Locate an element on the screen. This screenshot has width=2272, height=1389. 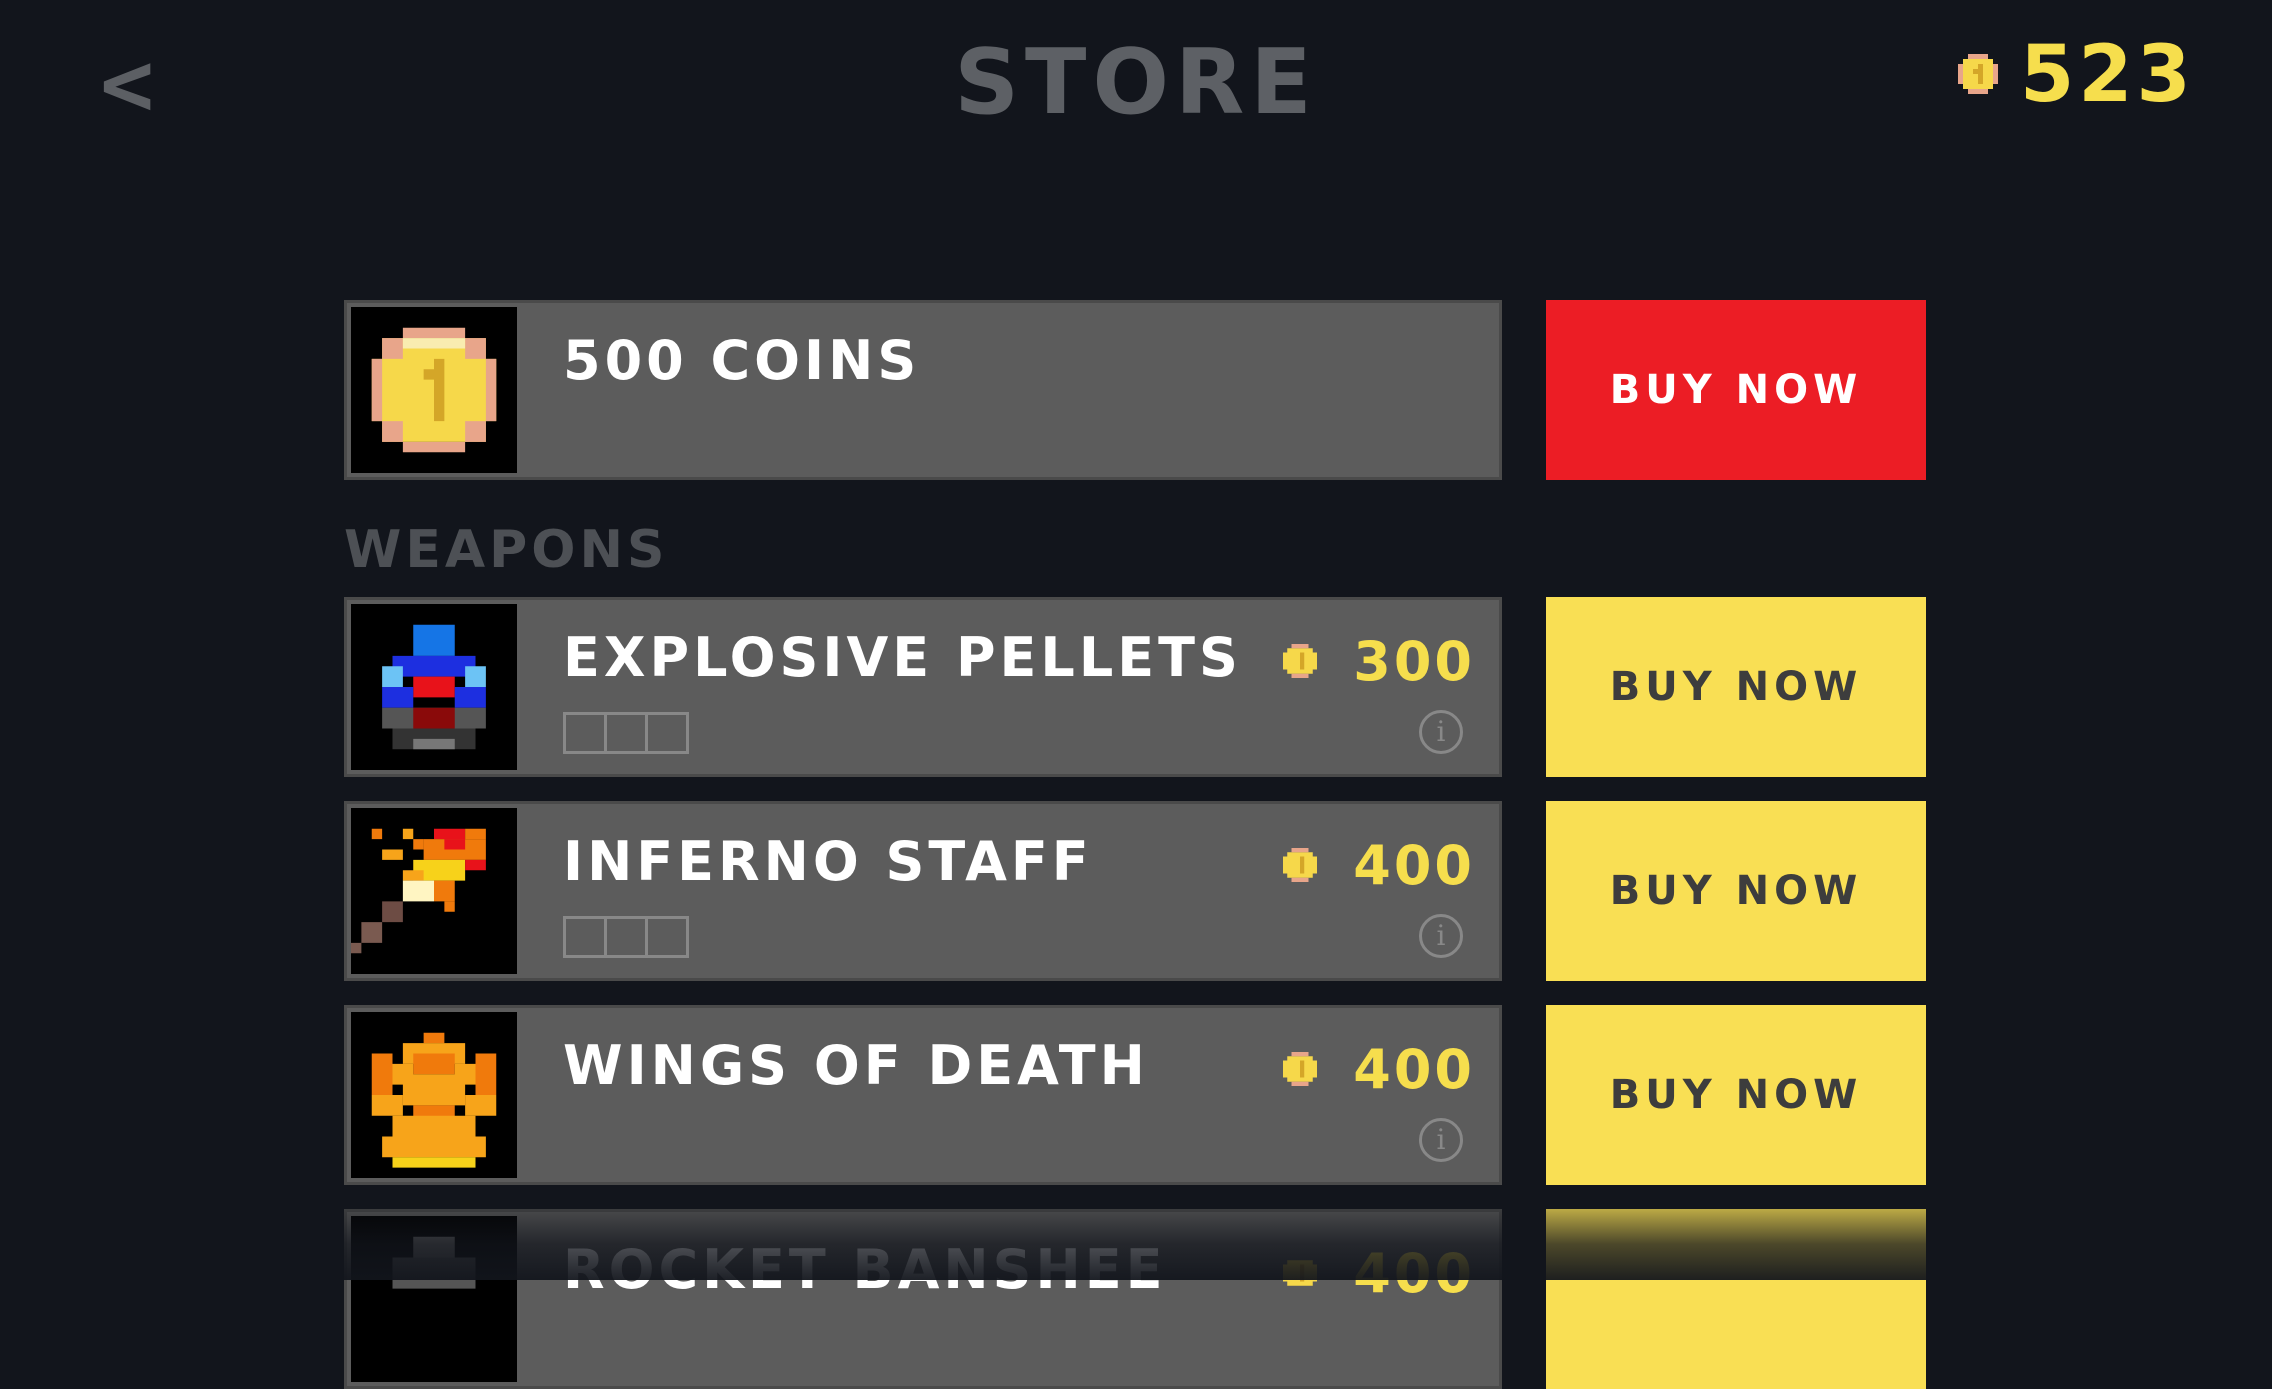
buy-explosive-pellets-button: BUY NOW is located at coordinates (1736, 687).